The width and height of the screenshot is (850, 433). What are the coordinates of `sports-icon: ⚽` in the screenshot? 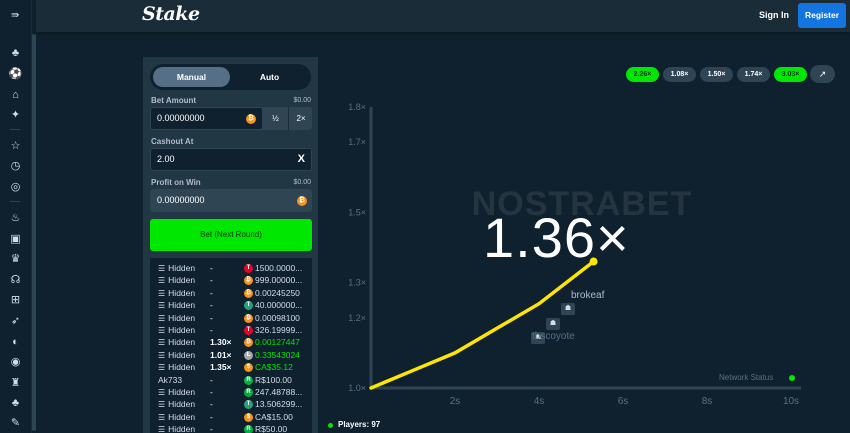 It's located at (16, 73).